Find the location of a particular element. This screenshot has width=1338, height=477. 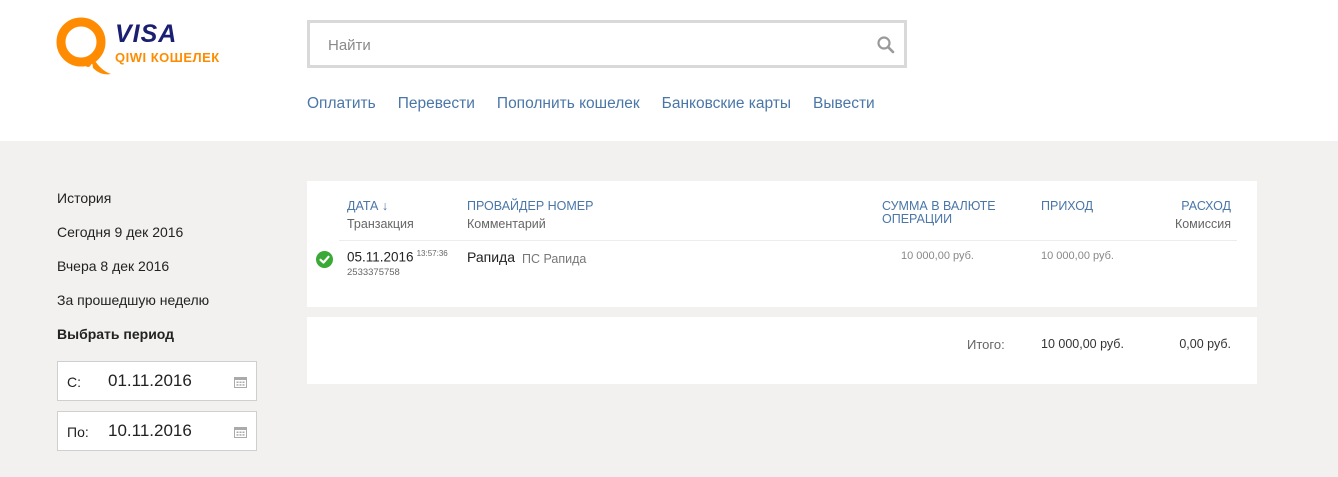

qiwi-visa-logo: VISA QIWI КОШЕЛЕК is located at coordinates (145, 48).